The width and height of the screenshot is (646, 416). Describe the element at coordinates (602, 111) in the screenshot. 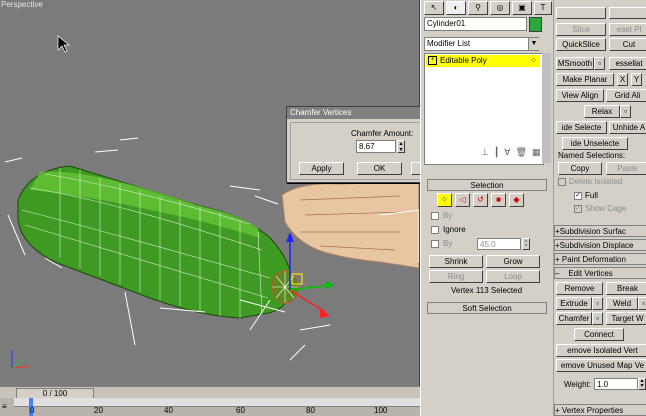

I see `relax-button: Relax` at that location.